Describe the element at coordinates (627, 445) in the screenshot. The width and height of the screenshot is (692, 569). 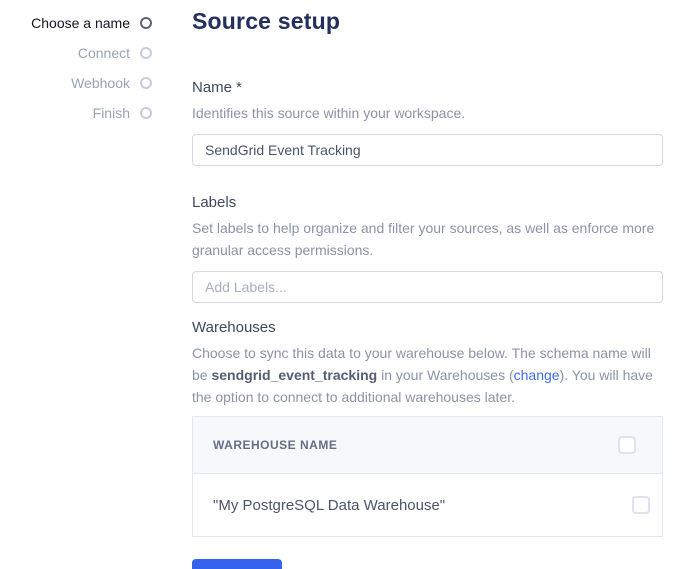
I see `select-all-checkbox` at that location.